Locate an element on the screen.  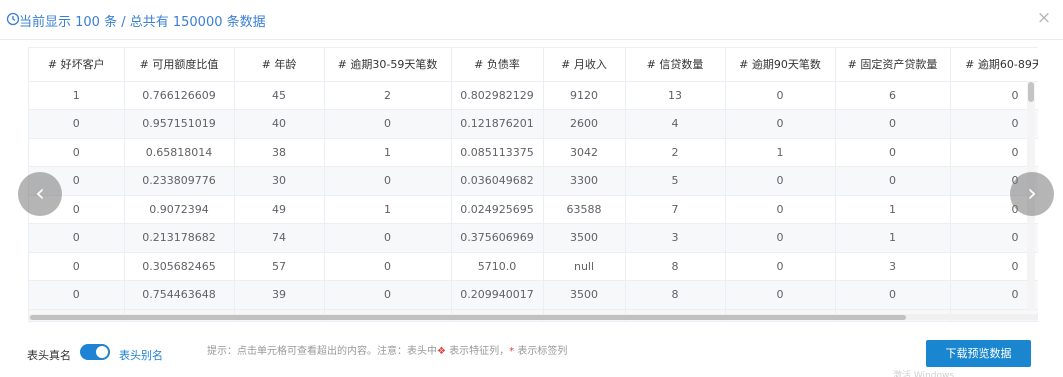
table-row: 0 0.305682465 57 0 5710.0 null 8 0 3 0 is located at coordinates (533, 266).